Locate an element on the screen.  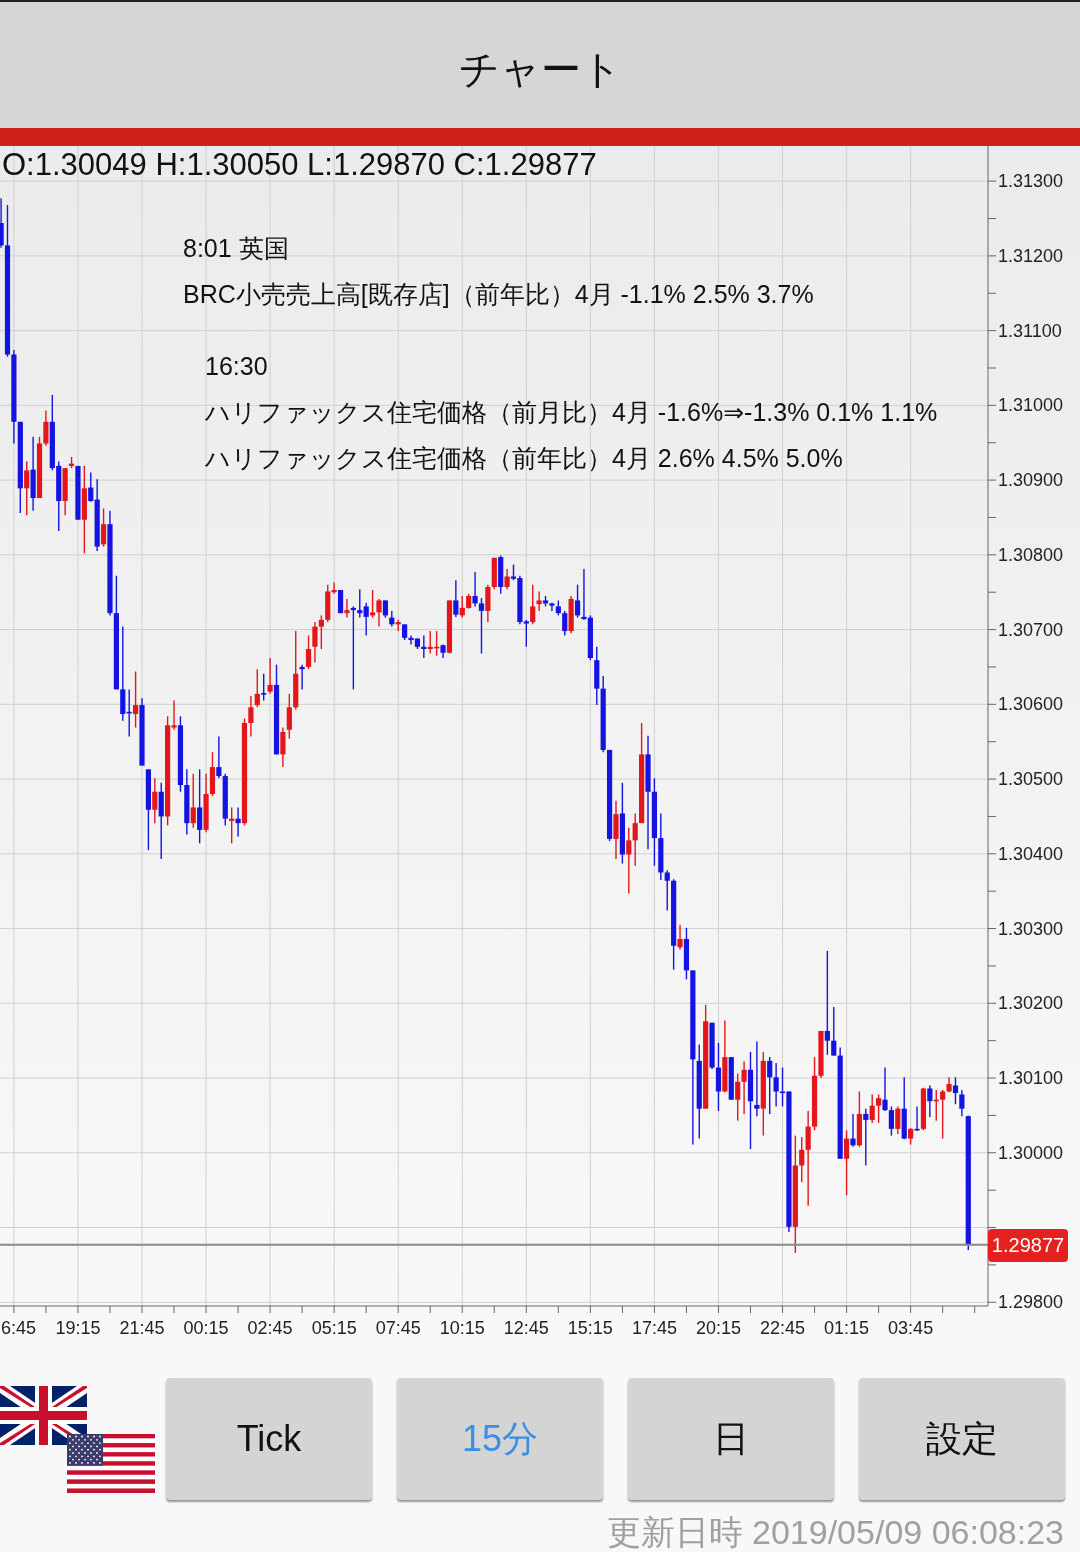
event-heading: 16:30 is located at coordinates (237, 366).